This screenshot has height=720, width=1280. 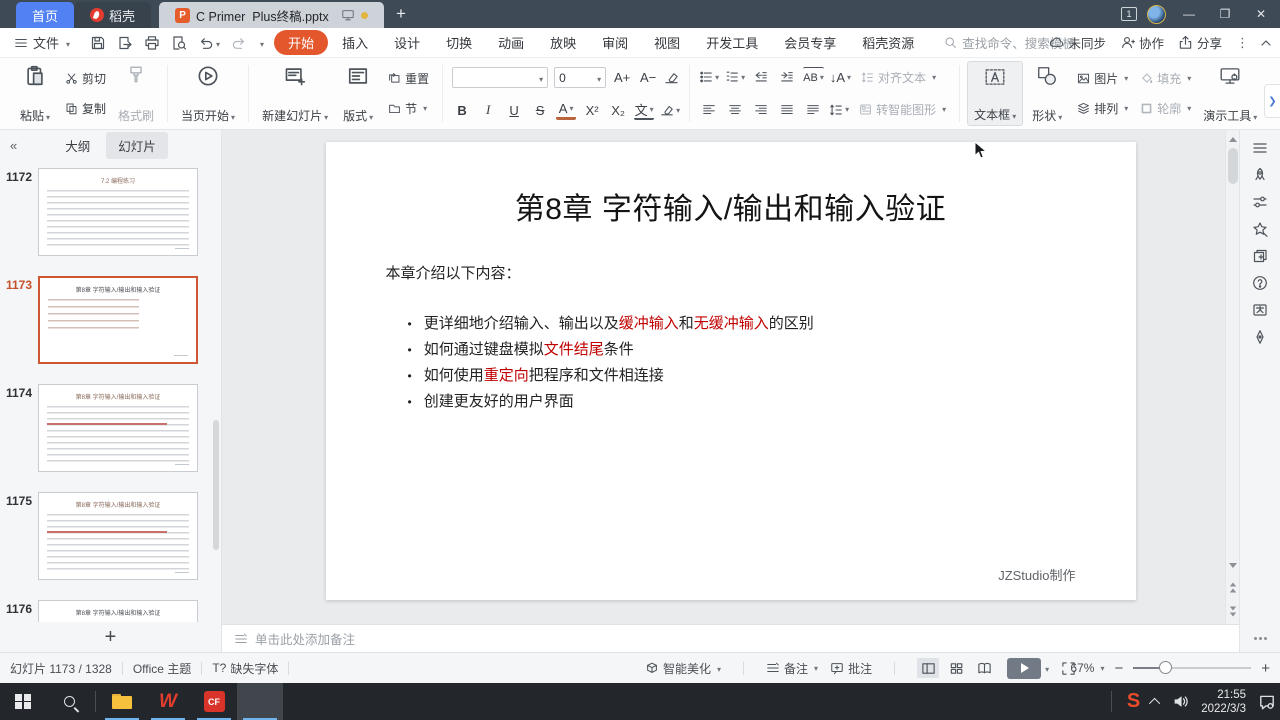 What do you see at coordinates (260, 701) in the screenshot?
I see `active-window-button` at bounding box center [260, 701].